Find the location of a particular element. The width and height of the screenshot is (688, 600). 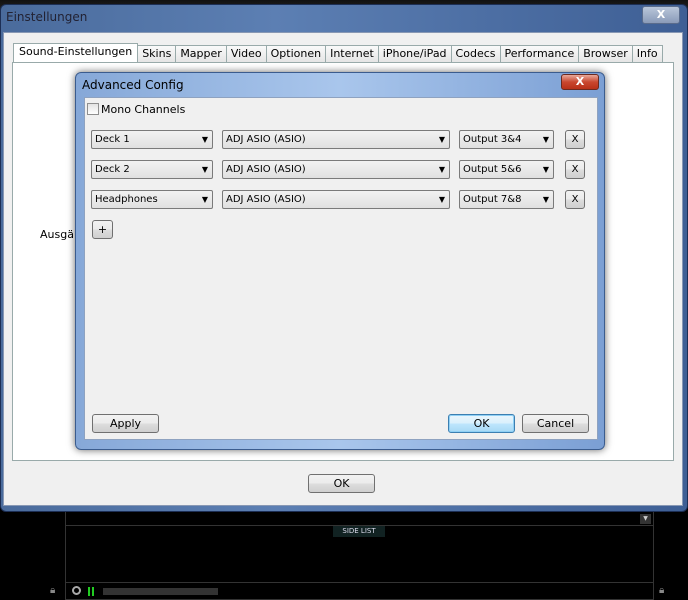

divider is located at coordinates (359, 582).